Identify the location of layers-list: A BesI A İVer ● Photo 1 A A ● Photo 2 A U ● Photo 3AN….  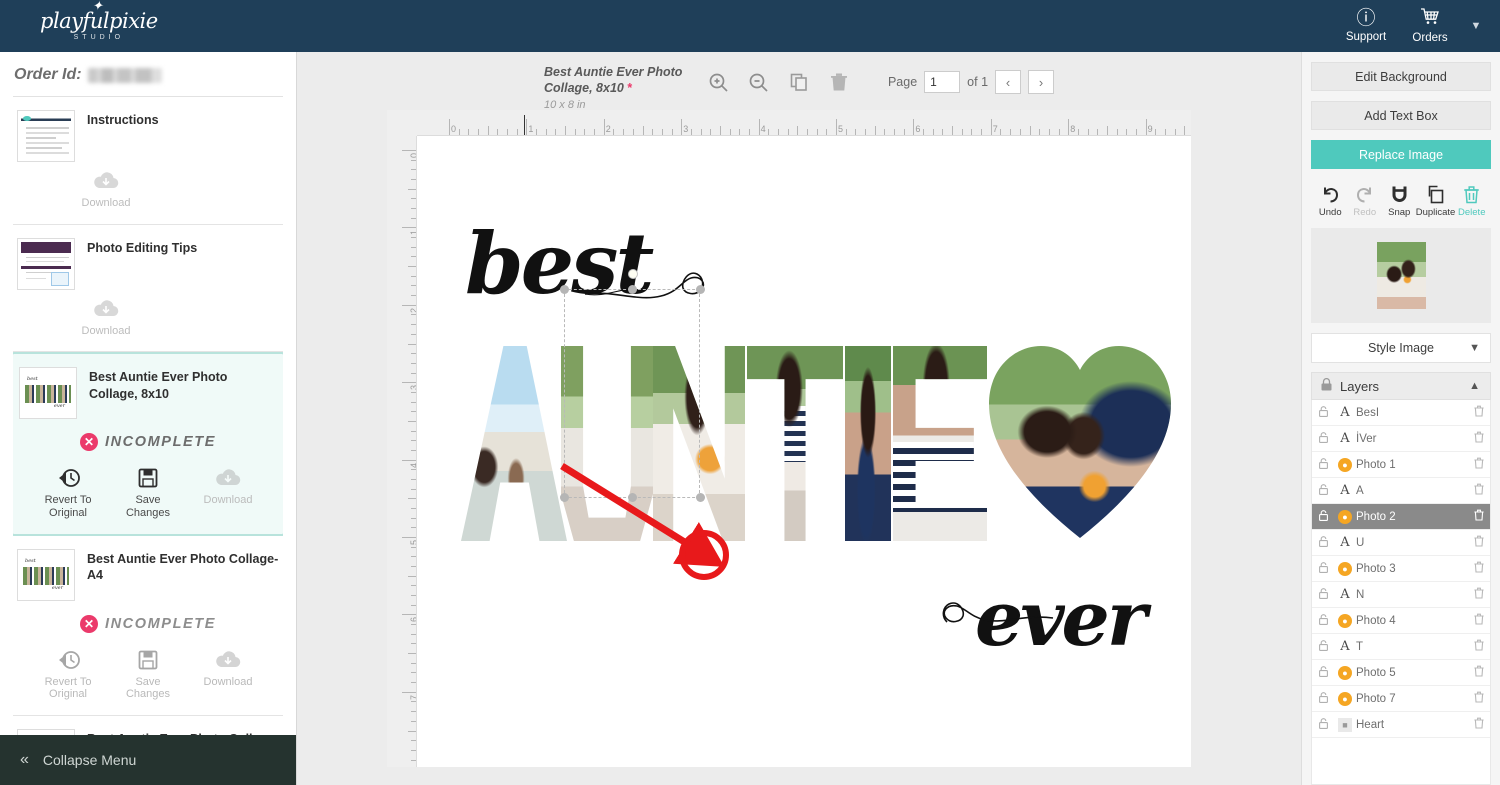
(1401, 592).